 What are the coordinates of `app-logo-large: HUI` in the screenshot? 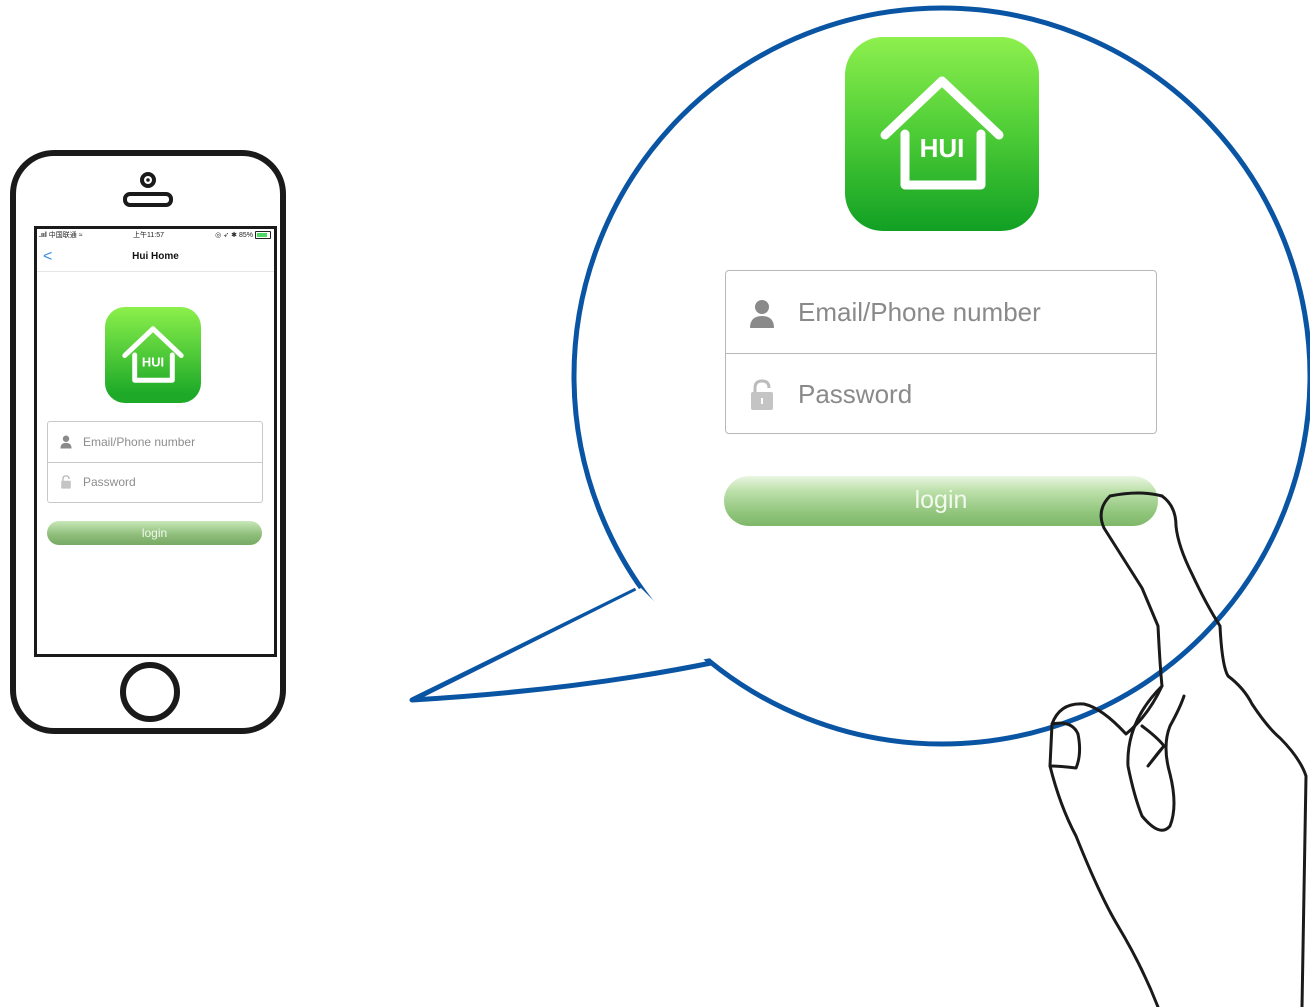 It's located at (942, 134).